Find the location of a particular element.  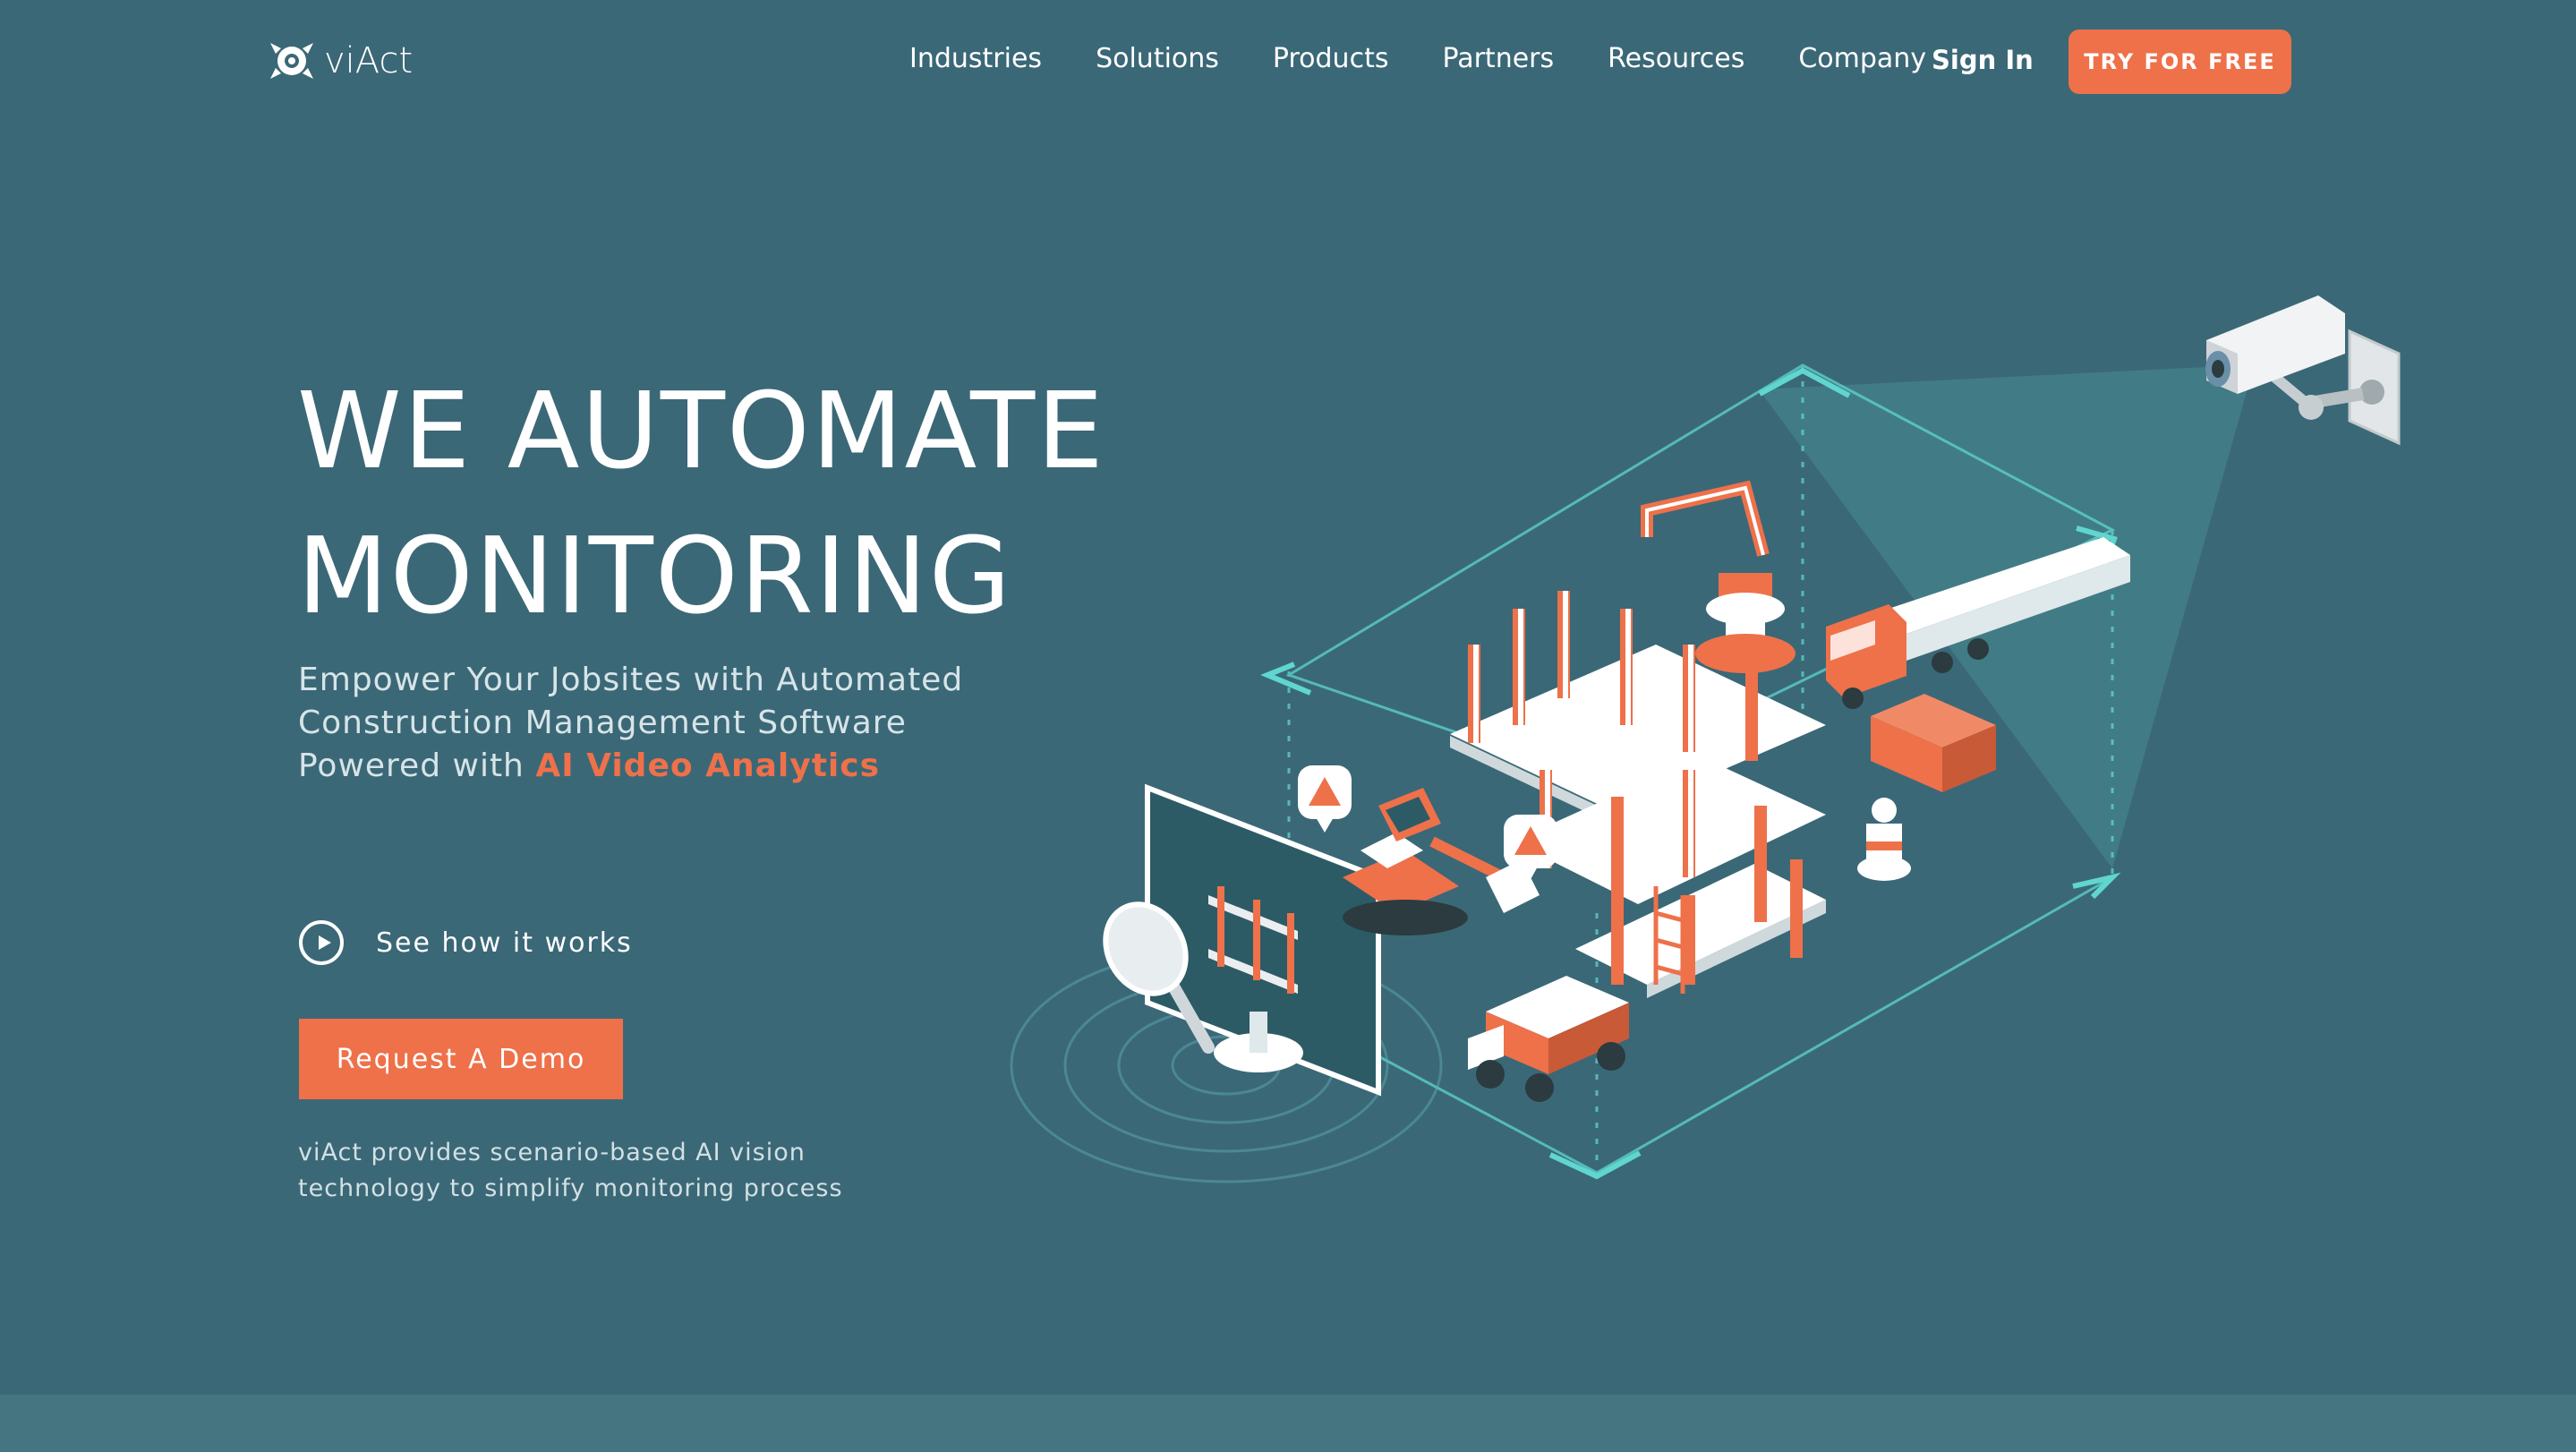

nav-products: Products is located at coordinates (1331, 58).